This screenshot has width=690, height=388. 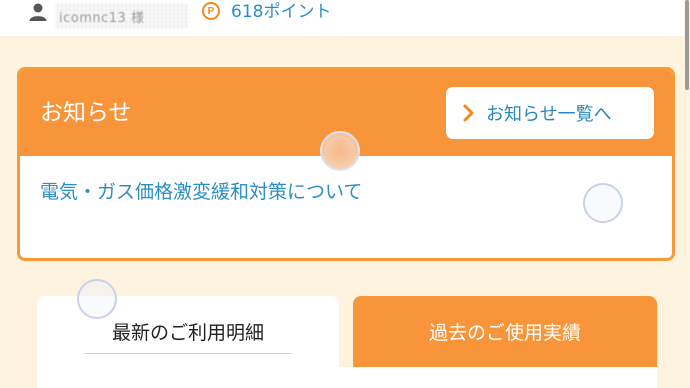 What do you see at coordinates (188, 353) in the screenshot?
I see `tab-active-underline` at bounding box center [188, 353].